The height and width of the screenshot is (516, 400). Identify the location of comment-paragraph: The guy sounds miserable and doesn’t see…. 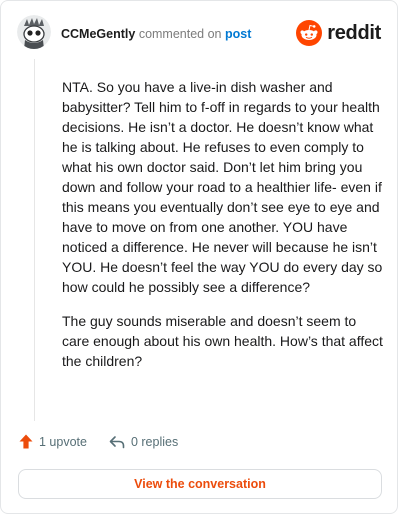
(222, 341).